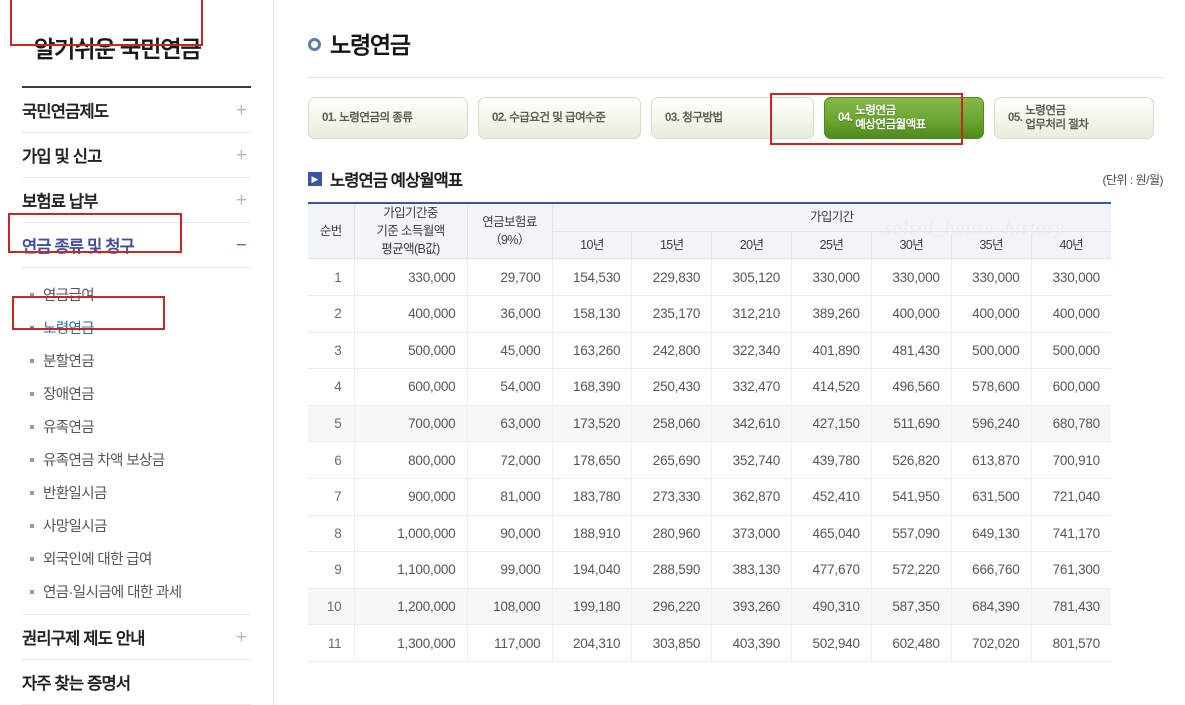  I want to click on cell-year-25년: 439,780, so click(831, 460).